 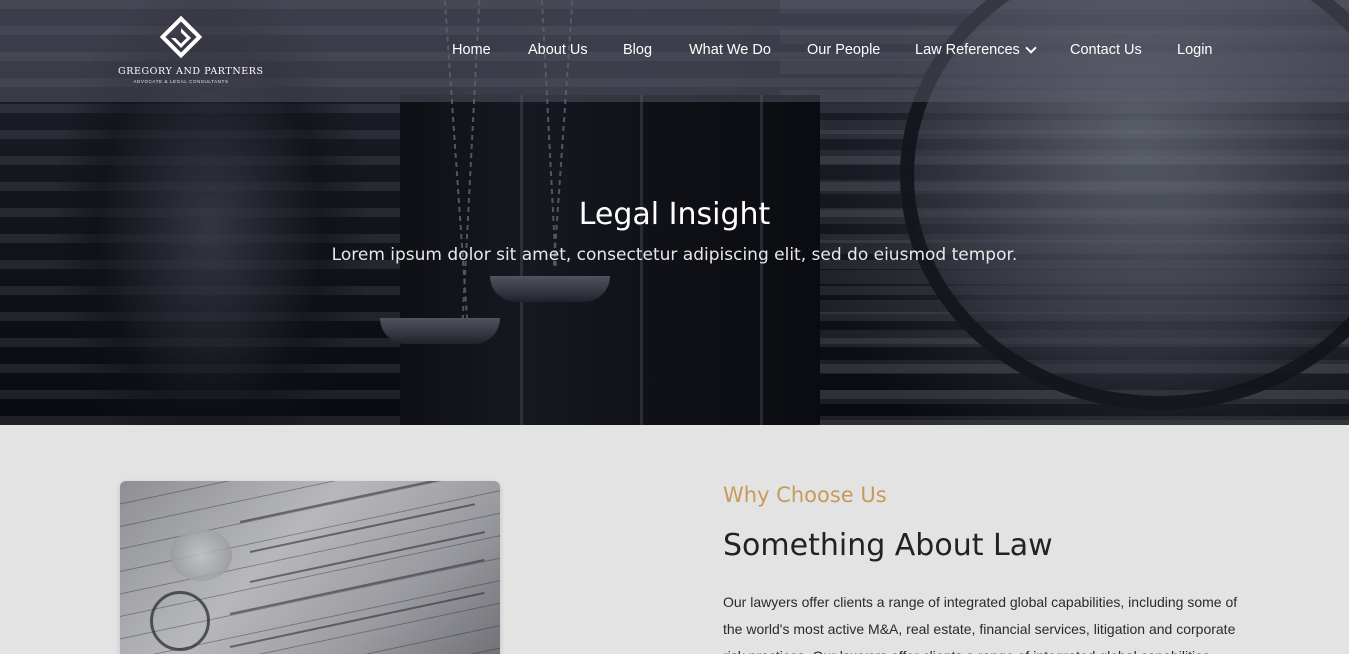 I want to click on wax-seal-image, so click(x=201, y=555).